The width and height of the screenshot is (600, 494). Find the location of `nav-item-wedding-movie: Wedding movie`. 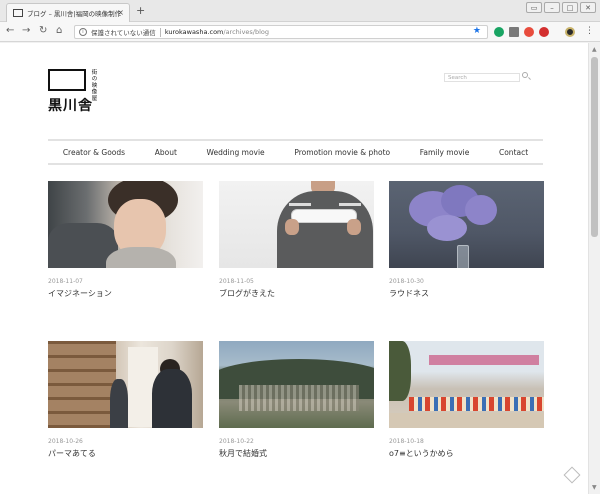

nav-item-wedding-movie: Wedding movie is located at coordinates (236, 152).